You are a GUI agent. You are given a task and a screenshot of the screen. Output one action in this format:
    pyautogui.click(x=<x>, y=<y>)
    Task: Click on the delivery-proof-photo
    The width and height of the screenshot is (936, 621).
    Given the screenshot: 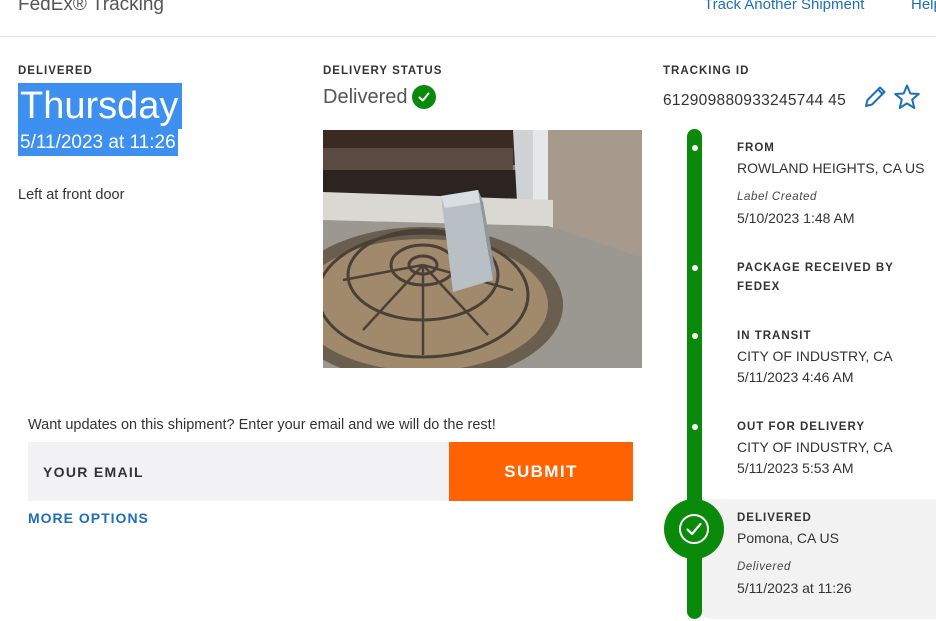 What is the action you would take?
    pyautogui.click(x=482, y=249)
    